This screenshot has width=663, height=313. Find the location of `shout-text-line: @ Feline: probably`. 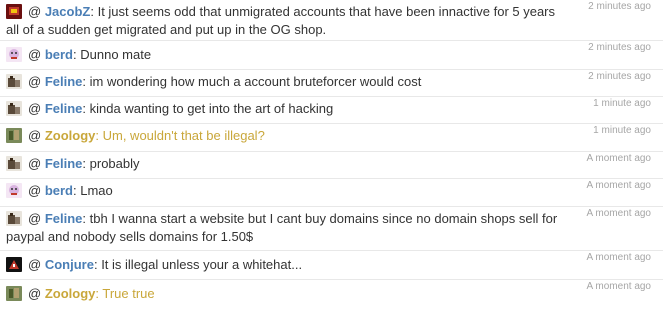

shout-text-line: @ Feline: probably is located at coordinates (286, 164).